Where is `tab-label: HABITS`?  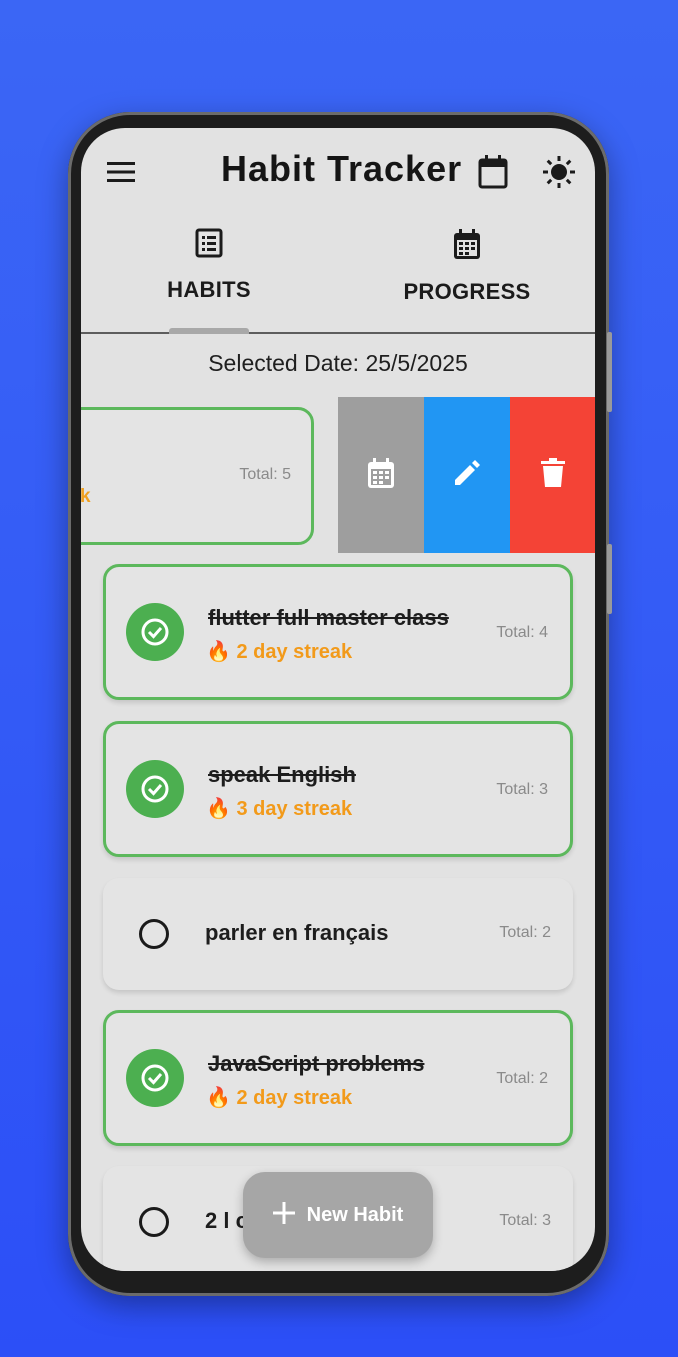 tab-label: HABITS is located at coordinates (209, 289).